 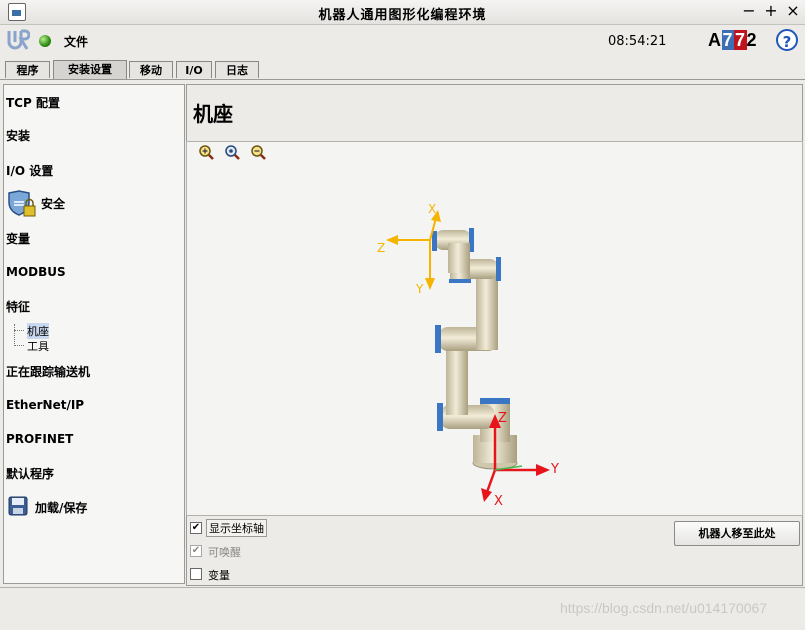 What do you see at coordinates (502, 418) in the screenshot?
I see `base-axis-z-label: Z` at bounding box center [502, 418].